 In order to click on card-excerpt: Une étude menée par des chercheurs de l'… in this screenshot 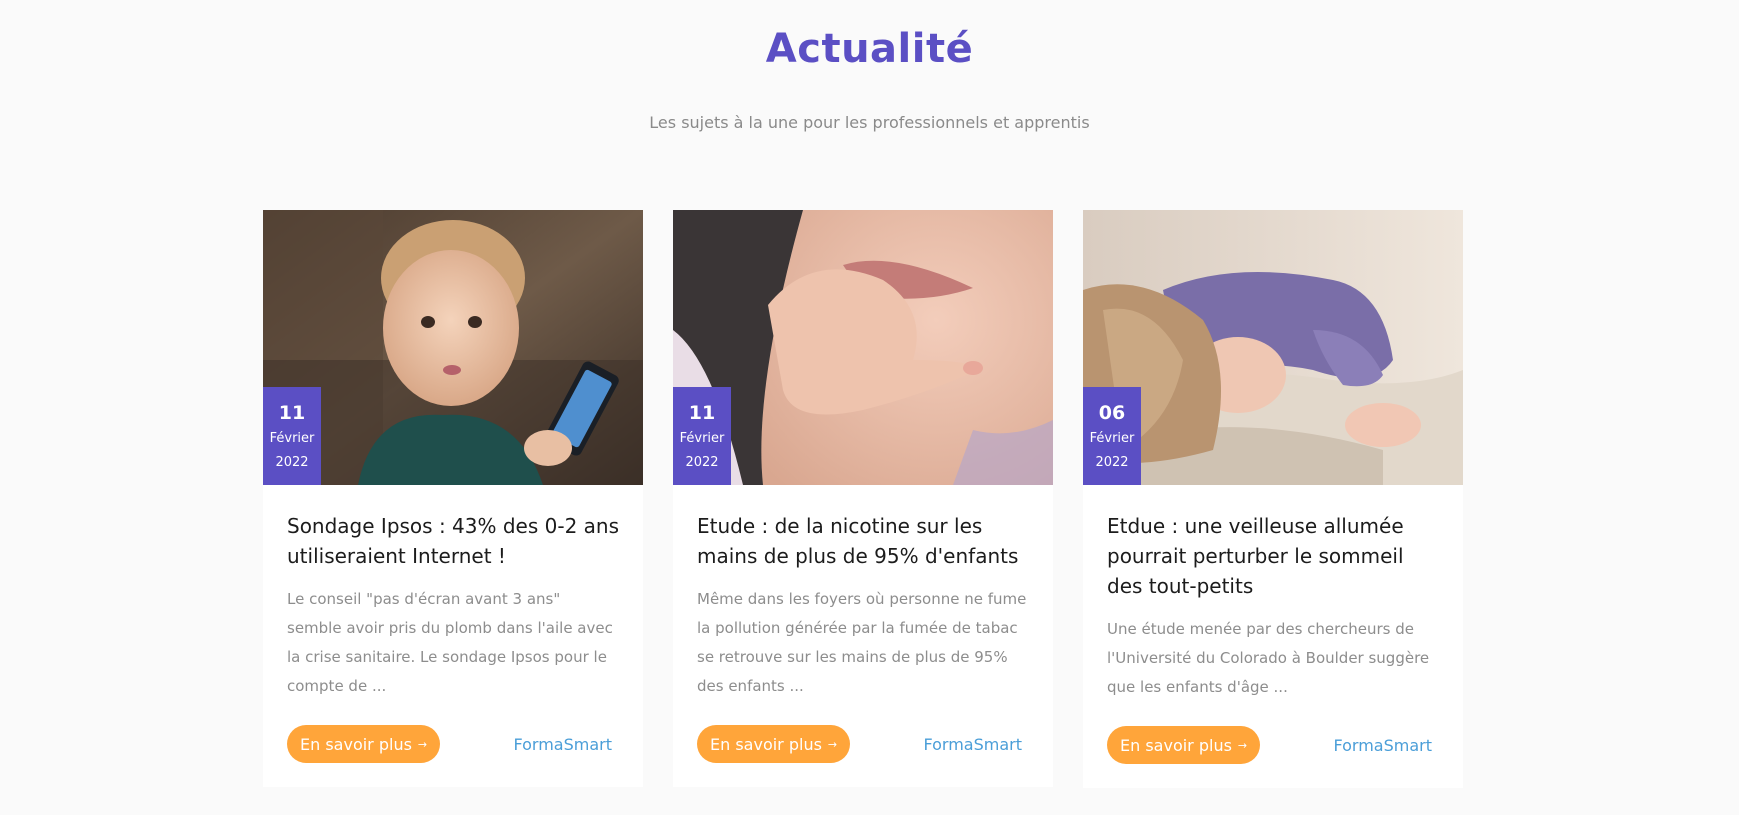, I will do `click(1268, 658)`.